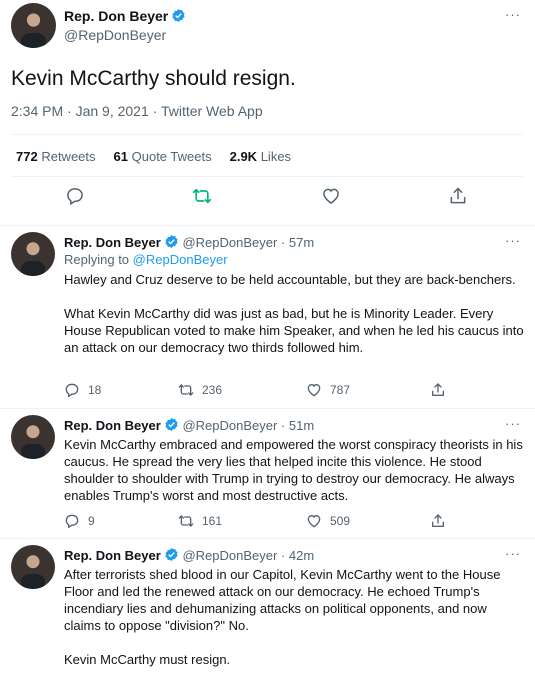 Image resolution: width=535 pixels, height=674 pixels. What do you see at coordinates (297, 242) in the screenshot?
I see `tweet-time: · 57m` at bounding box center [297, 242].